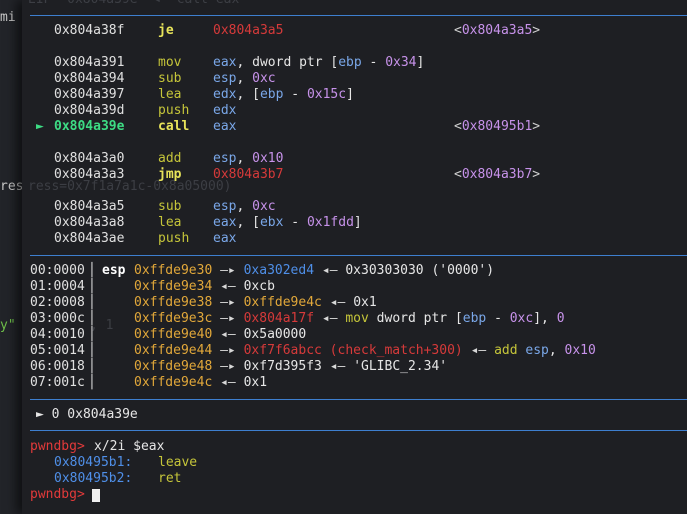 The width and height of the screenshot is (687, 514). I want to click on operand-token: , dword ptr [, so click(287, 62).